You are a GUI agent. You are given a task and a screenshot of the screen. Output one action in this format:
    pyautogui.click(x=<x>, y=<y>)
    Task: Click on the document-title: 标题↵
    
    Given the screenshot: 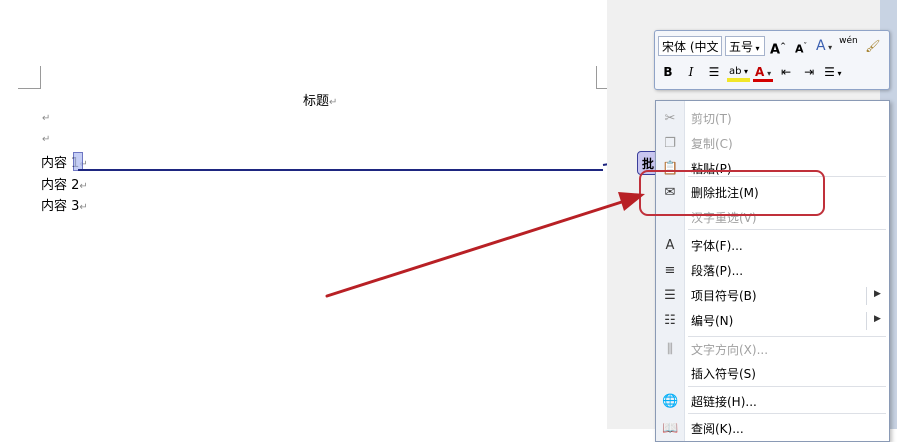 What is the action you would take?
    pyautogui.click(x=320, y=99)
    